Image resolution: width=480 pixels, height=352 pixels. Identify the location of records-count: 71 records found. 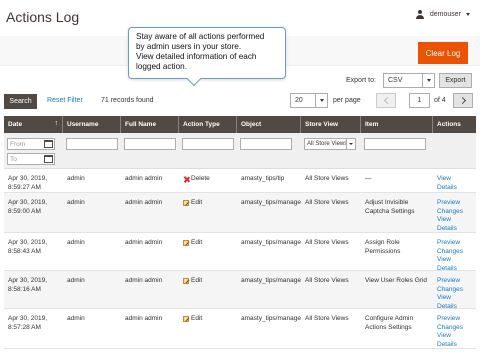
(127, 100).